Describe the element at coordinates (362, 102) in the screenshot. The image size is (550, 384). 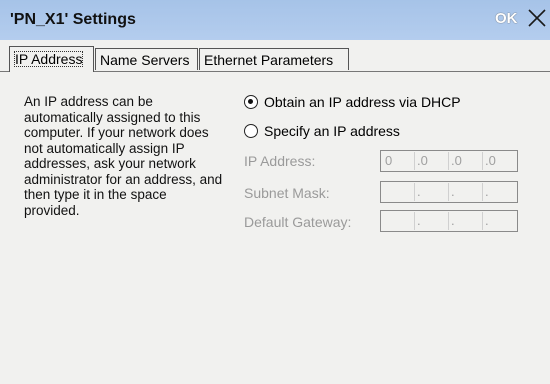
I see `radio-dhcp-label: Obtain an IP address via DHCP` at that location.